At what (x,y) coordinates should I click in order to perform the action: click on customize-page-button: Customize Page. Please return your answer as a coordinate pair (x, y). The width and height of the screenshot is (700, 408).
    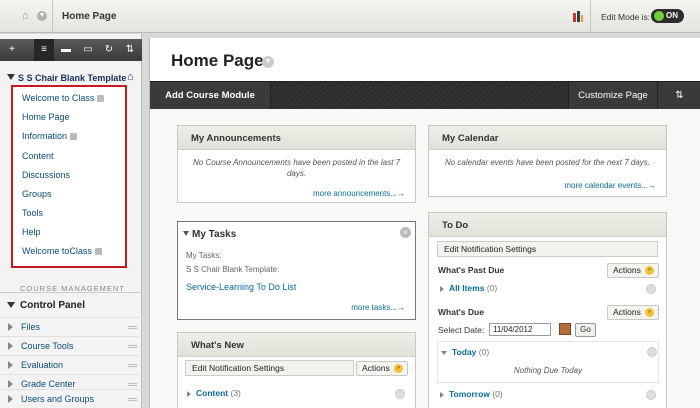
    Looking at the image, I should click on (613, 95).